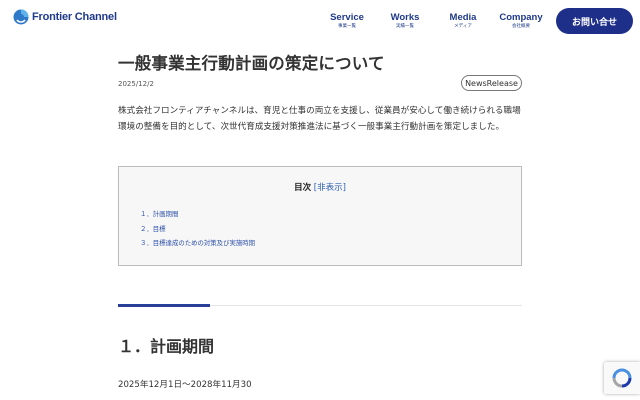  What do you see at coordinates (463, 26) in the screenshot?
I see `nav-item-media-sublabel: メディア` at bounding box center [463, 26].